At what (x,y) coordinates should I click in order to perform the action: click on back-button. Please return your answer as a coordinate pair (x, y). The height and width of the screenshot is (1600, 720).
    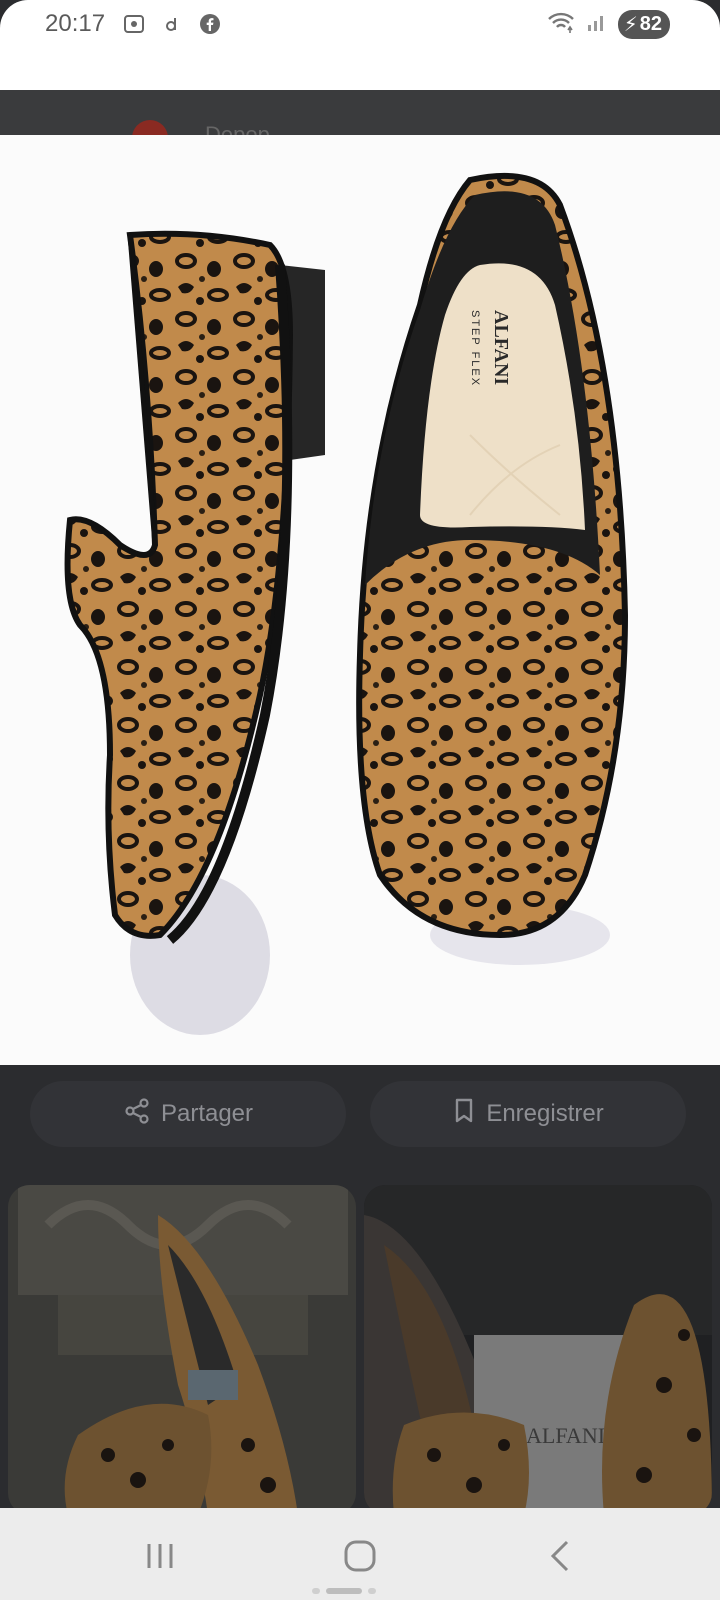
    Looking at the image, I should click on (560, 1556).